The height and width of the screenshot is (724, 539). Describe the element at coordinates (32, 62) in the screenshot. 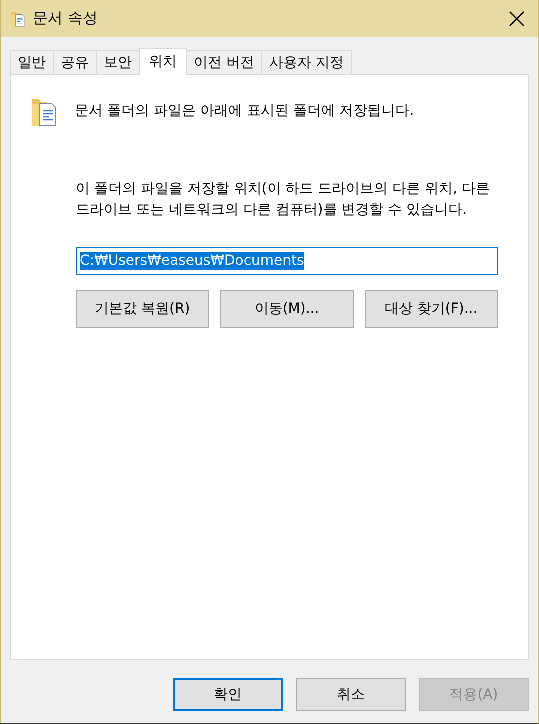

I see `tab: 일반` at that location.